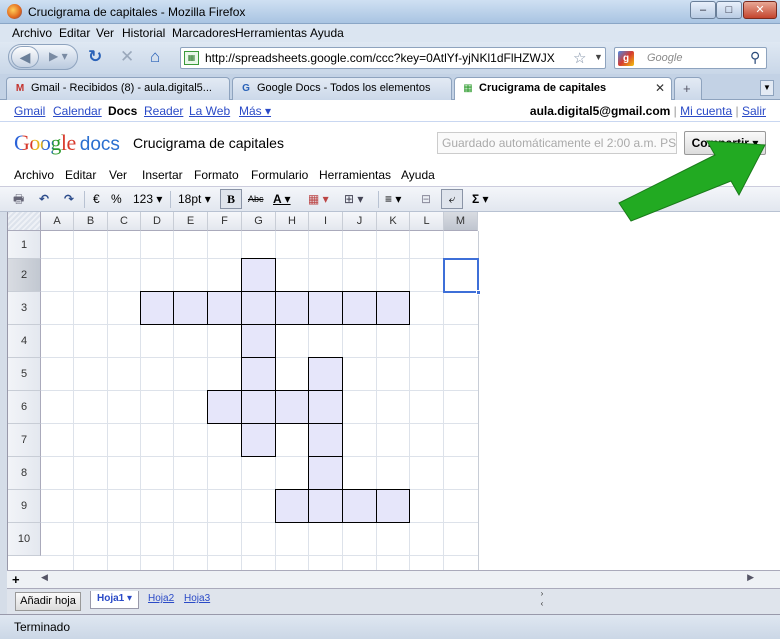 The height and width of the screenshot is (639, 780). I want to click on docmenu-ayuda: Ayuda, so click(418, 175).